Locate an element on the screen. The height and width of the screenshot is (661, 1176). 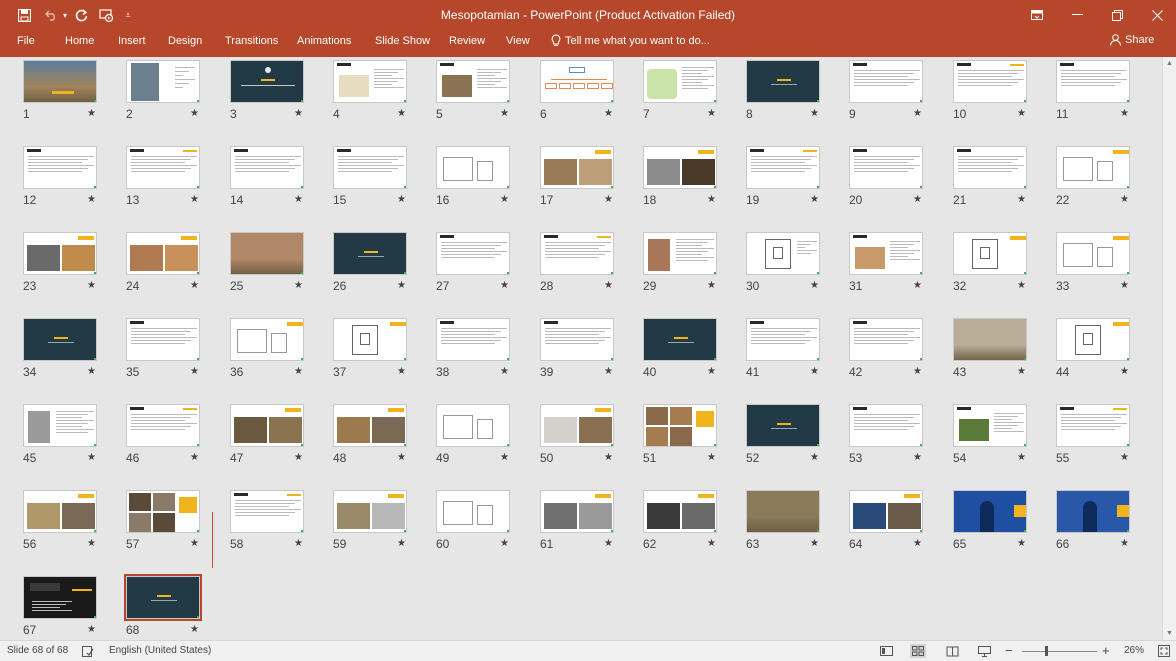
slide-thumbnail-47: 47 ★ is located at coordinates (280, 445).